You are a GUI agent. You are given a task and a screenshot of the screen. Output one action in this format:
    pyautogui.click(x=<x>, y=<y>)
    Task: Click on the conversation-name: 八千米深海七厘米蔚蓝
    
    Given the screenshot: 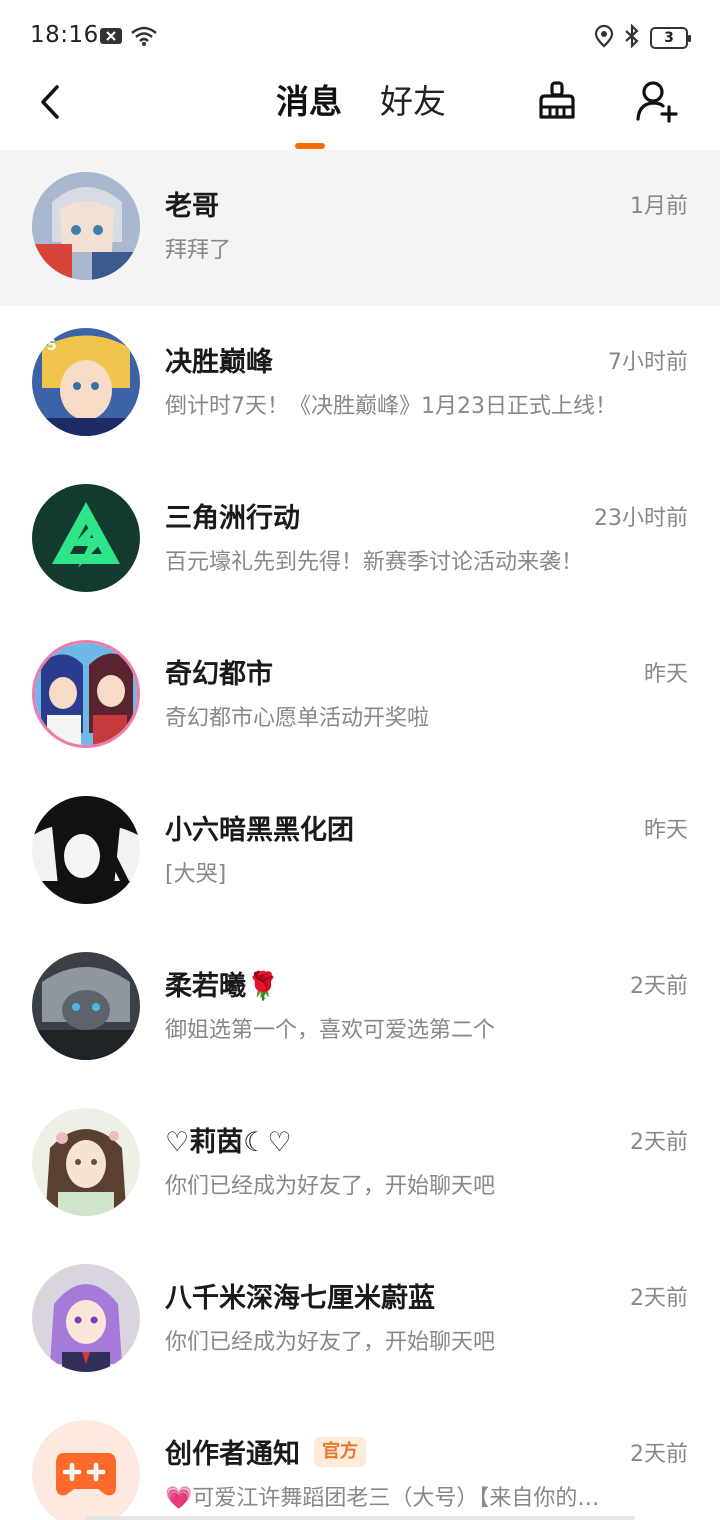 What is the action you would take?
    pyautogui.click(x=300, y=1298)
    